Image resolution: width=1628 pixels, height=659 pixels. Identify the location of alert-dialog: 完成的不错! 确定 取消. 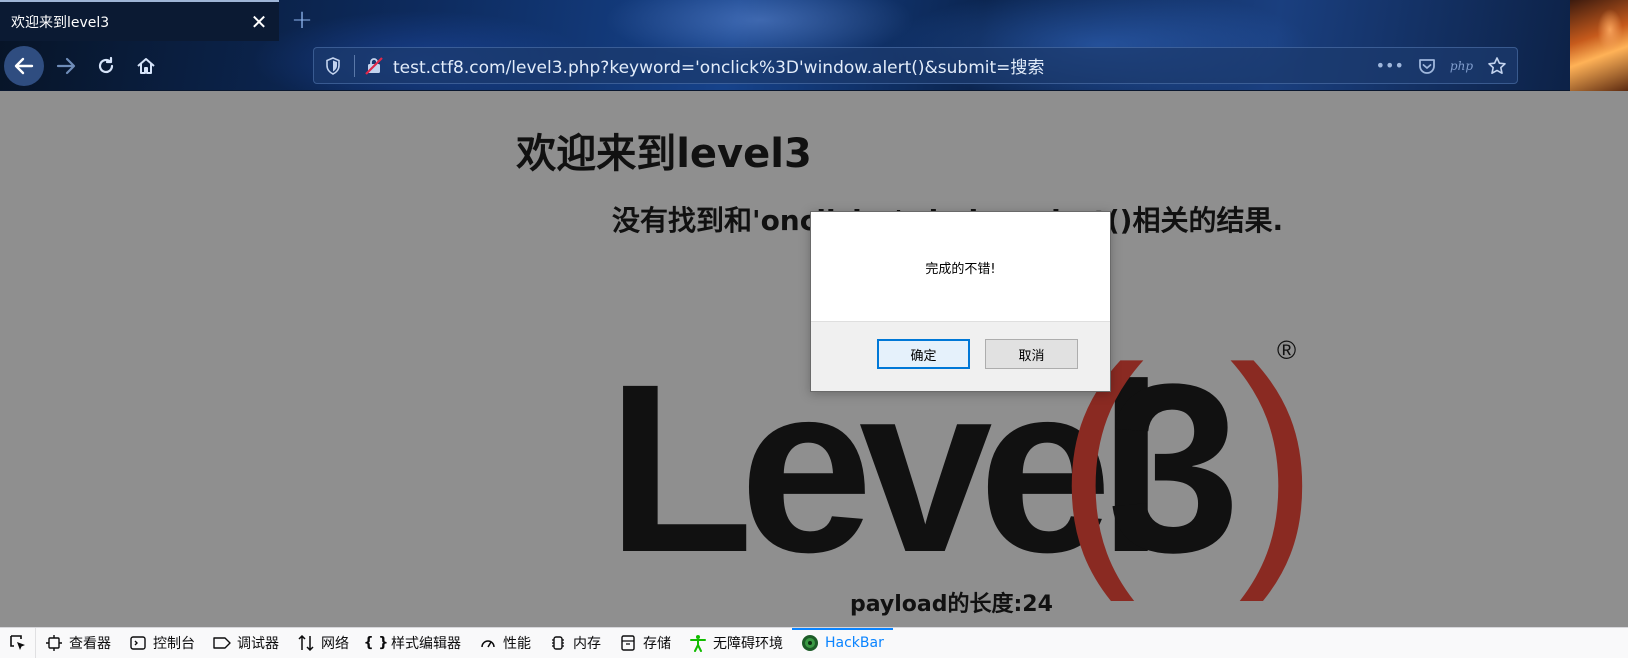
(960, 301).